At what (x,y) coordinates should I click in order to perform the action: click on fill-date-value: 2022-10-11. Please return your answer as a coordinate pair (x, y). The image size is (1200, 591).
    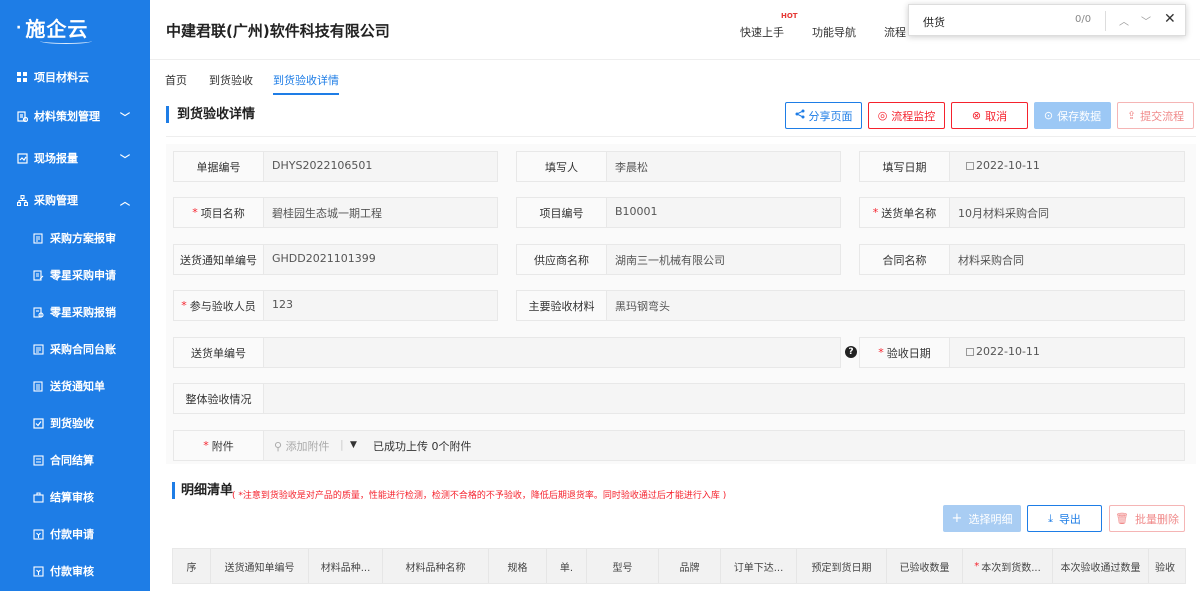
    Looking at the image, I should click on (1008, 165).